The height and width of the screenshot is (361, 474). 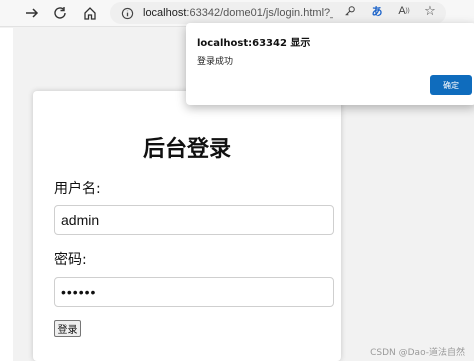 What do you see at coordinates (377, 11) in the screenshot?
I see `translate-icon: あ` at bounding box center [377, 11].